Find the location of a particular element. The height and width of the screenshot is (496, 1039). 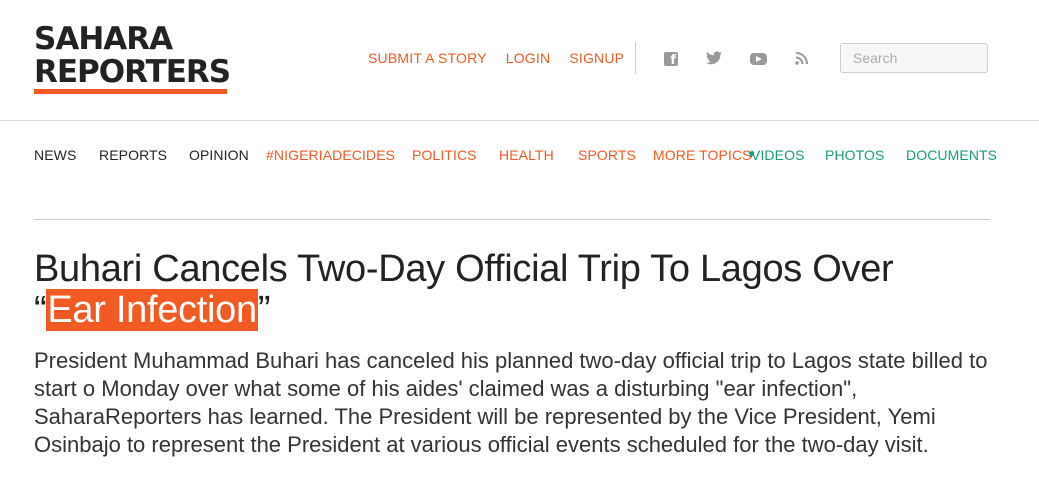

nav-nigeriadecides: #NIGERIADECIDES is located at coordinates (330, 155).